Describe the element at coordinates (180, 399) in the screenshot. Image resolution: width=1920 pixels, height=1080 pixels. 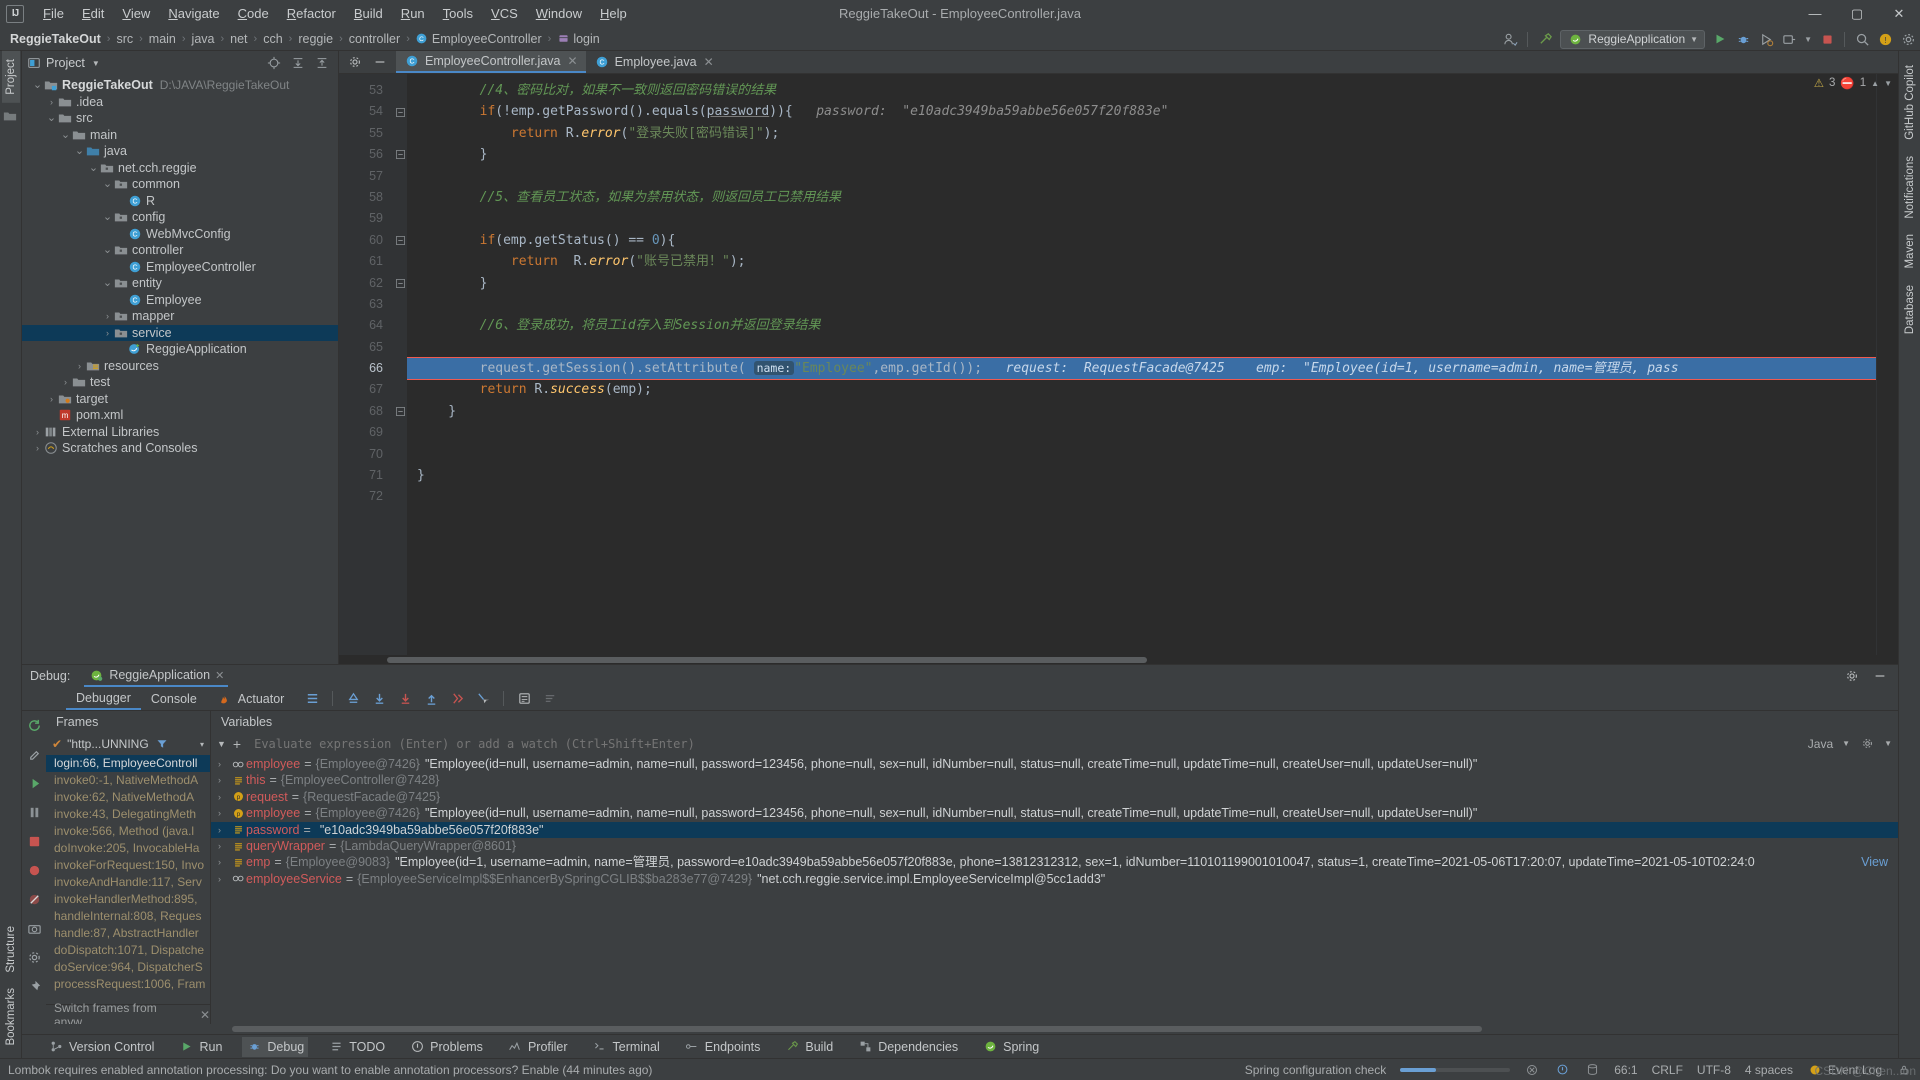
I see `tree-item-target: › target` at that location.